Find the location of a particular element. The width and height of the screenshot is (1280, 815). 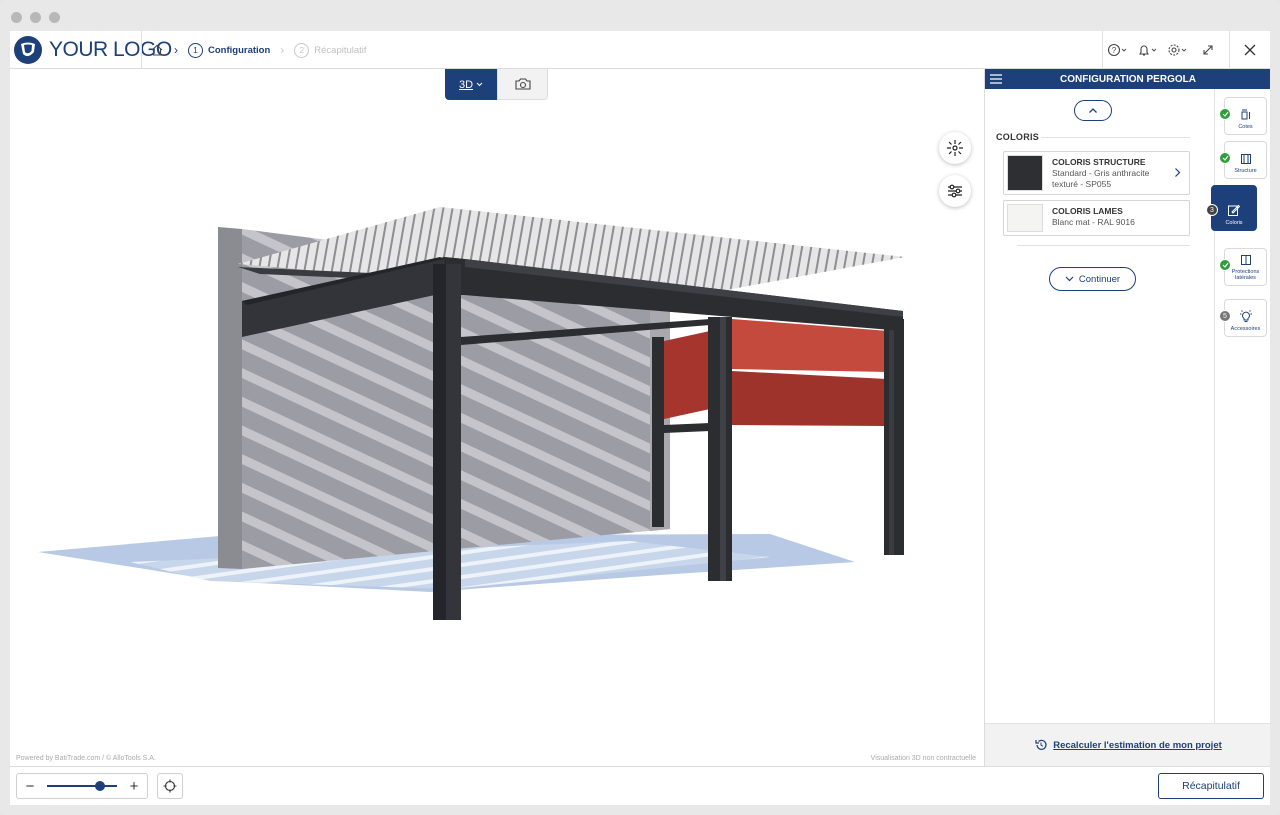

crosshair-icon is located at coordinates (170, 786).